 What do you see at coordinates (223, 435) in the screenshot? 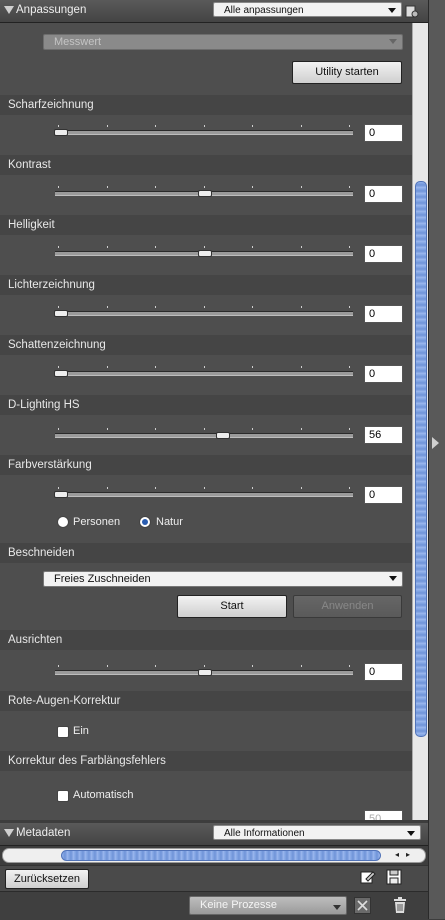
I see `dlighting-slider-thumb` at bounding box center [223, 435].